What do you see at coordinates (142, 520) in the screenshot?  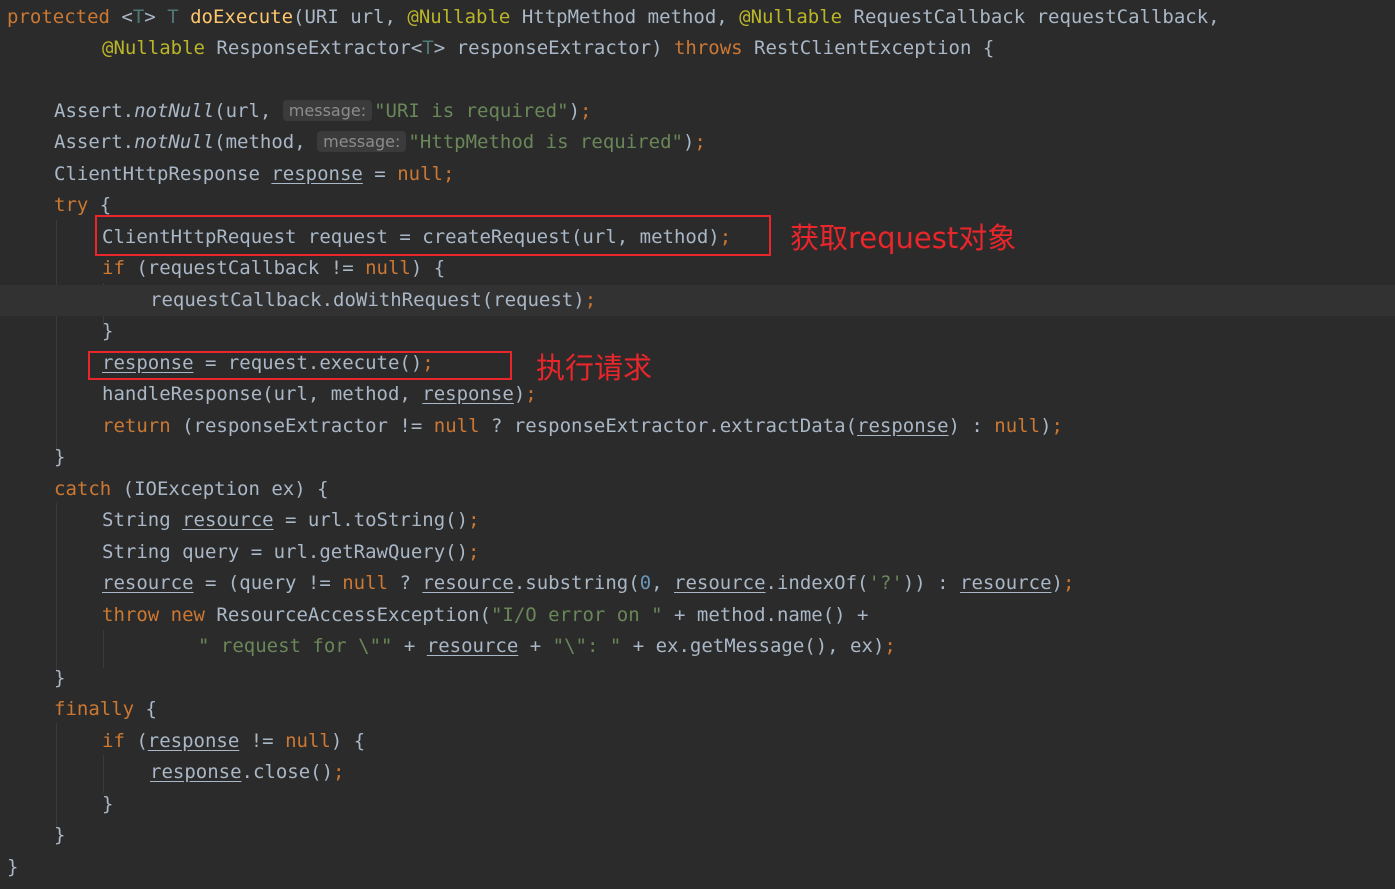 I see `code-text: String` at bounding box center [142, 520].